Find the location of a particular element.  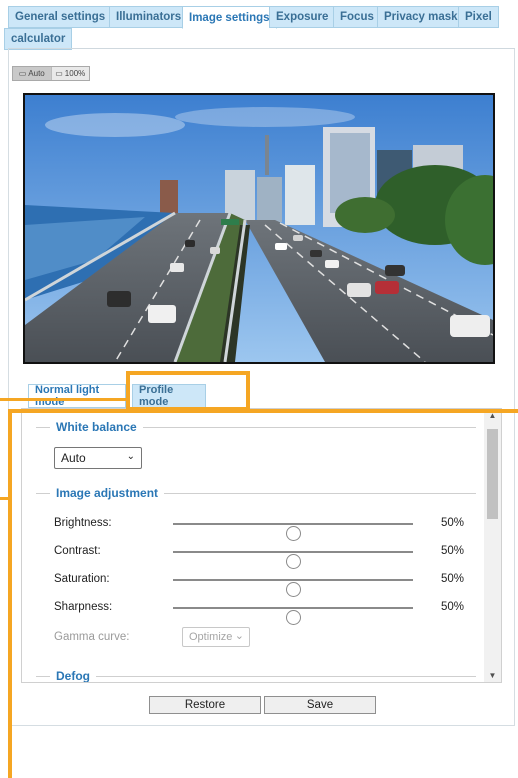

view-auto-button: ▭ Auto is located at coordinates (32, 73).